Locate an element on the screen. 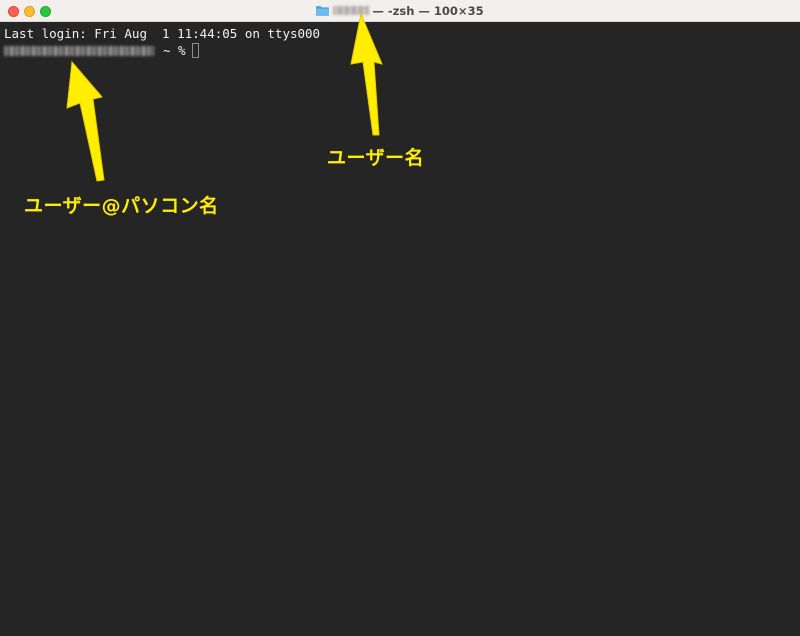  blurred-username is located at coordinates (351, 10).